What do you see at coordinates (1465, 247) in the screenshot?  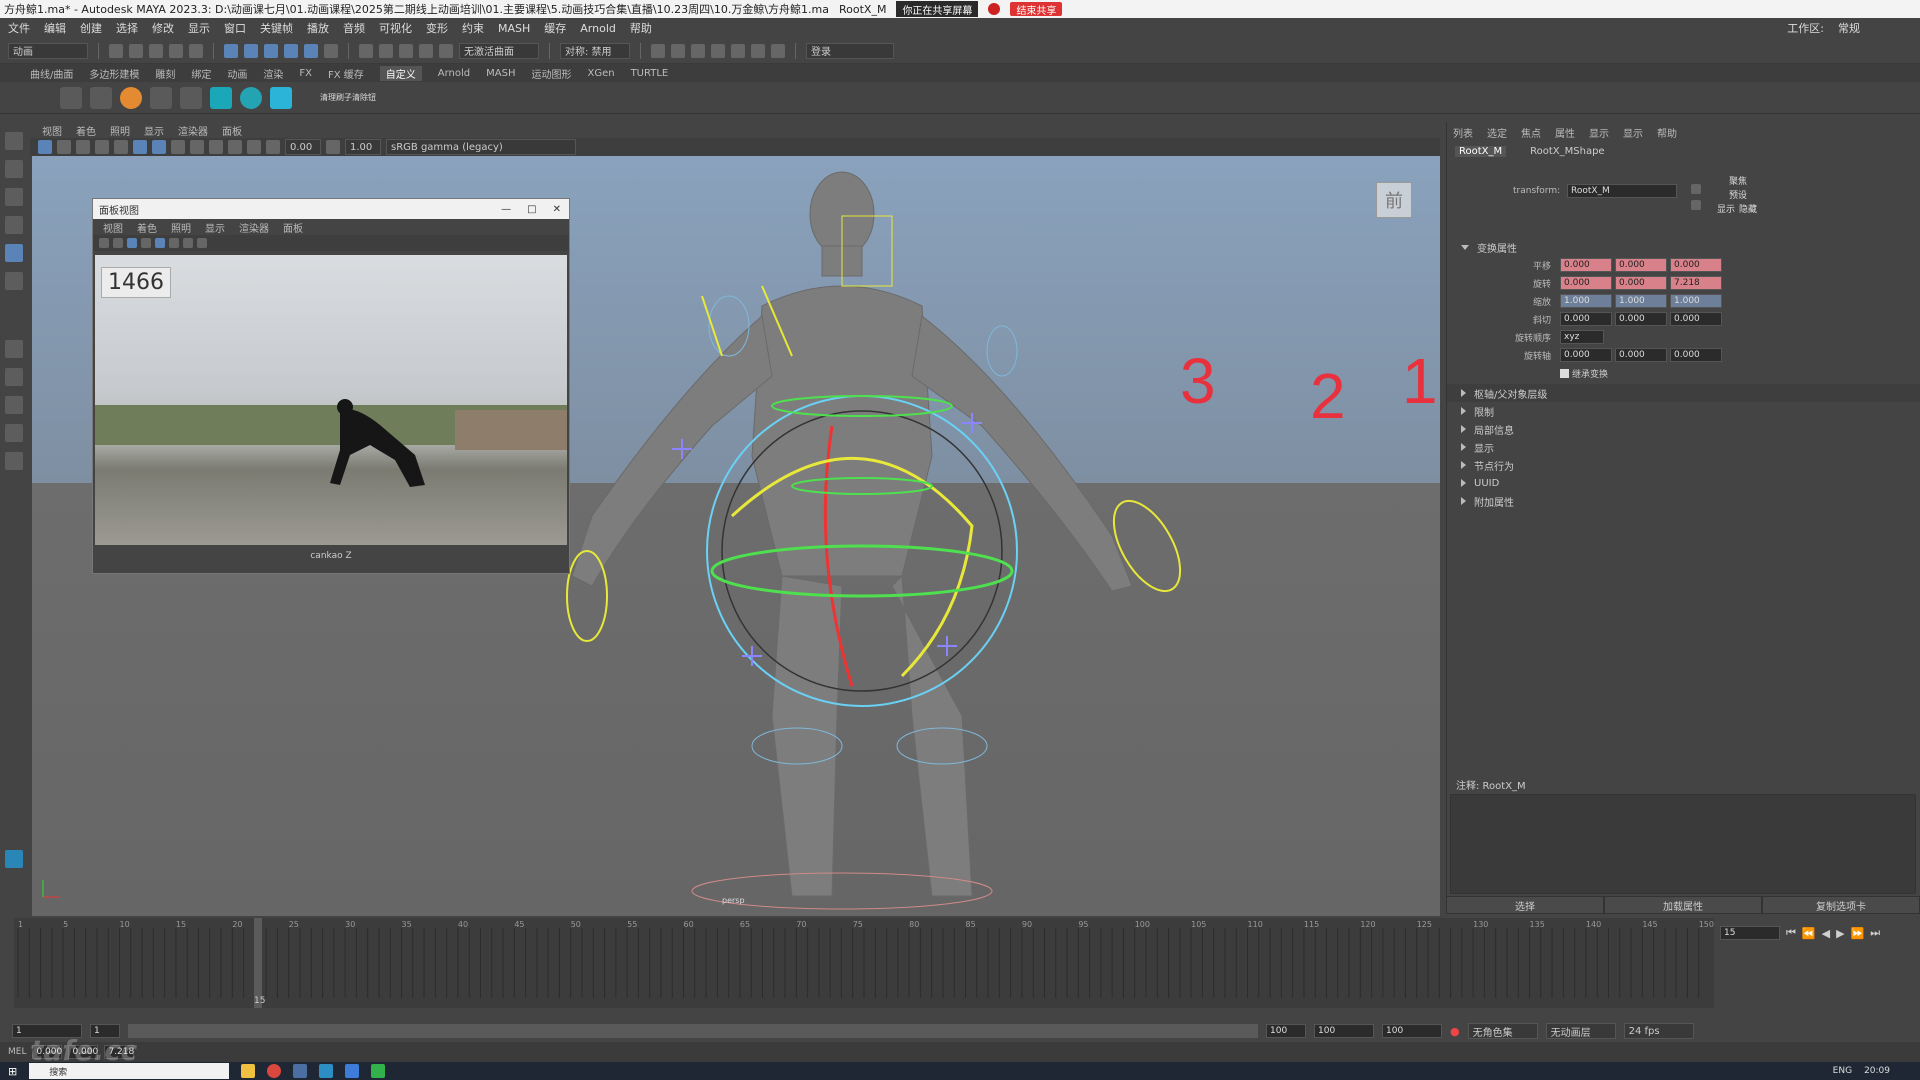 I see `expand-triangle-icon` at bounding box center [1465, 247].